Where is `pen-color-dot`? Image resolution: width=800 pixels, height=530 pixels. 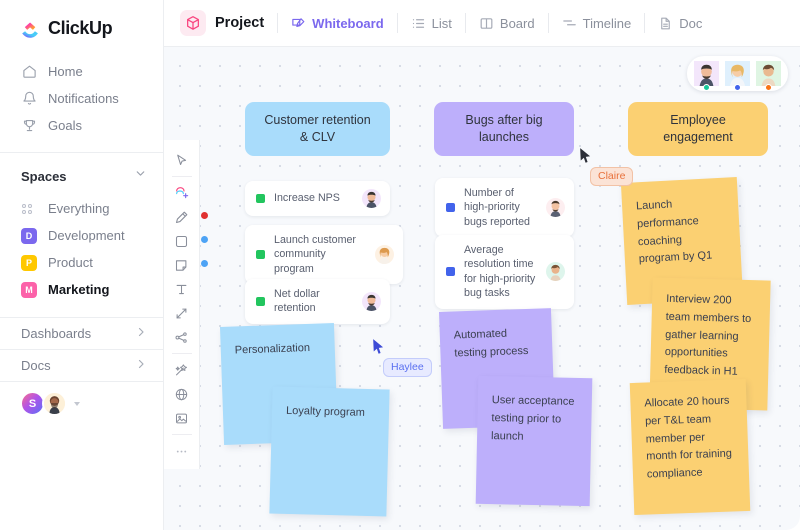
pen-color-dot is located at coordinates (204, 215).